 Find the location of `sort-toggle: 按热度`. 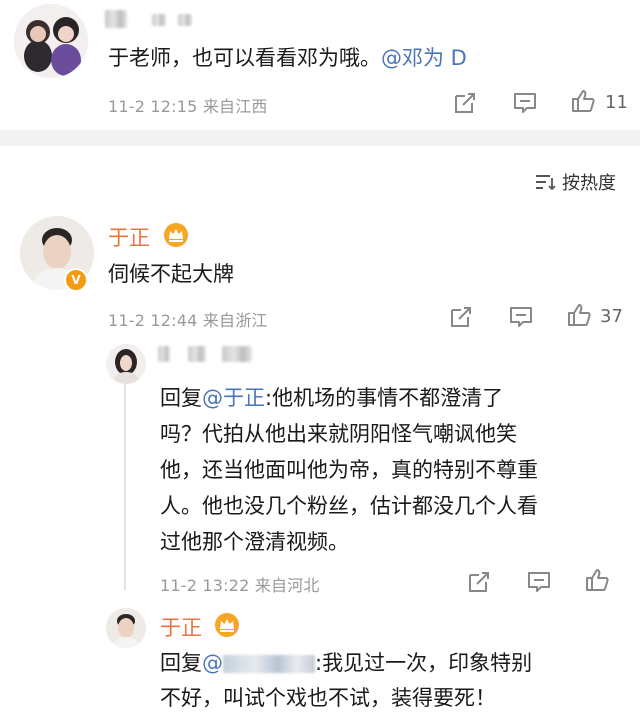

sort-toggle: 按热度 is located at coordinates (575, 182).